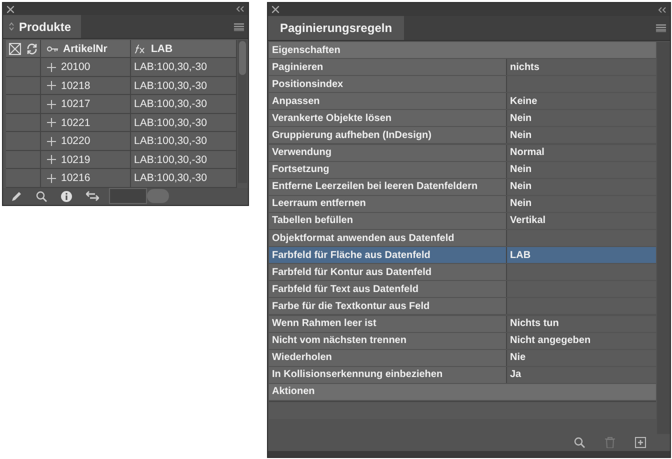 This screenshot has width=672, height=459. I want to click on property-label: Farbfeld für Fläche aus Datenfeld, so click(388, 255).